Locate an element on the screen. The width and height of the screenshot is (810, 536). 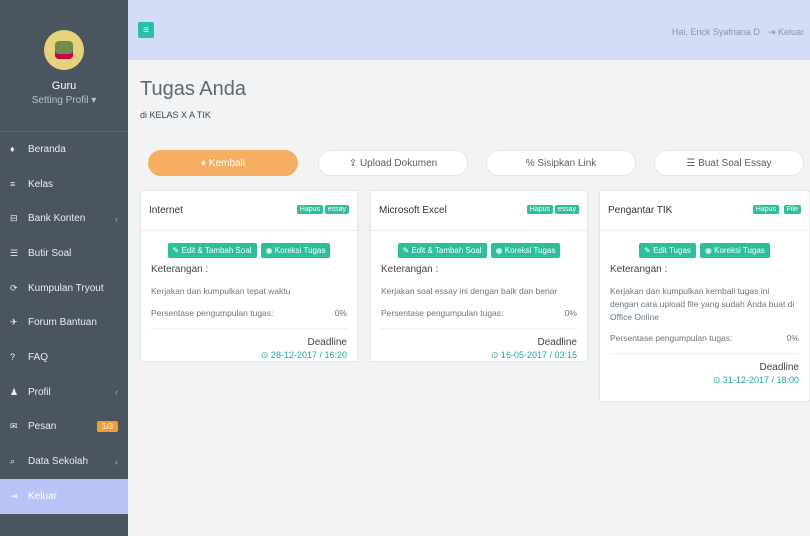
user-icon: ♟ is located at coordinates (14, 391).